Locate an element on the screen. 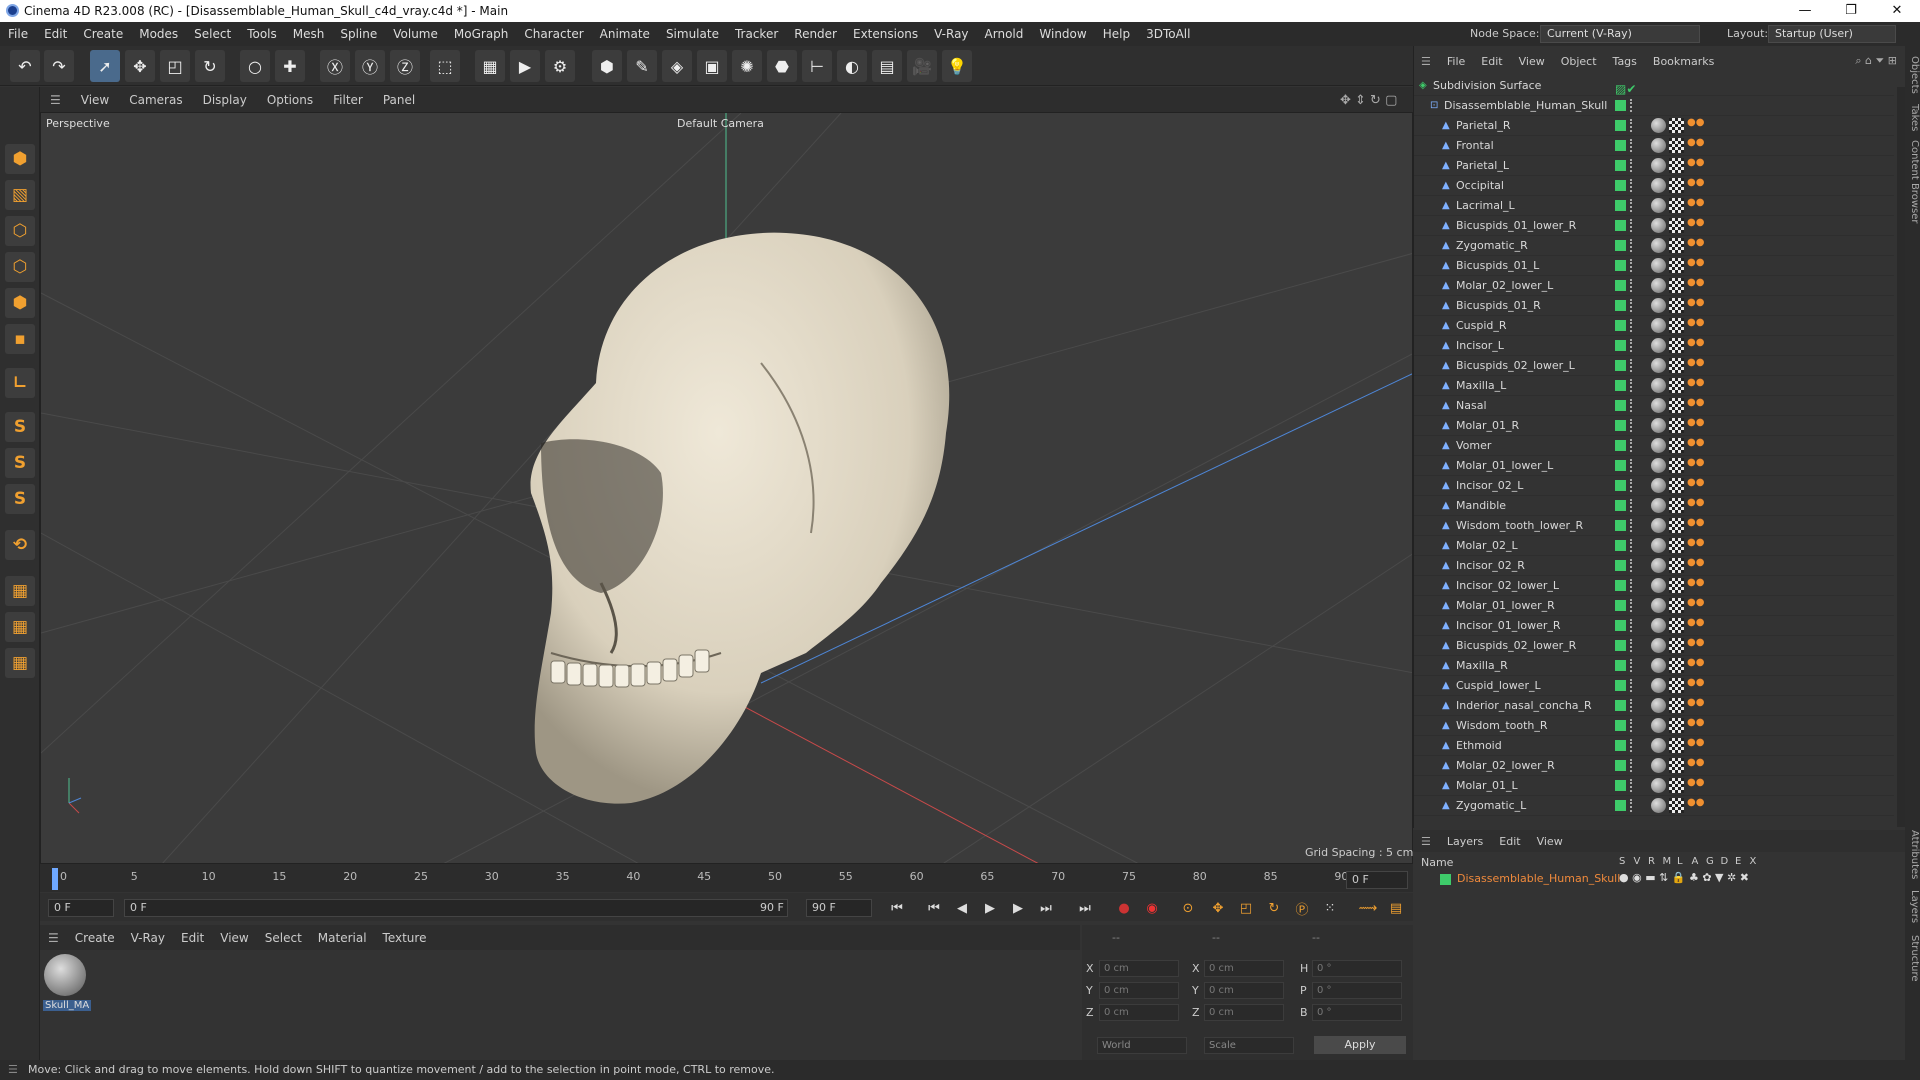 The height and width of the screenshot is (1080, 1920). coordinate-system-icon: ⬚ is located at coordinates (445, 66).